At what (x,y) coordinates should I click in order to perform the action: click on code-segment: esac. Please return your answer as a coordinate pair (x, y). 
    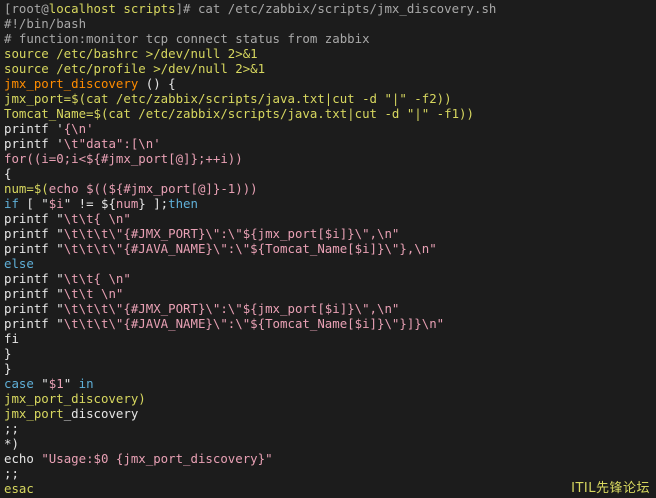
    Looking at the image, I should click on (19, 488).